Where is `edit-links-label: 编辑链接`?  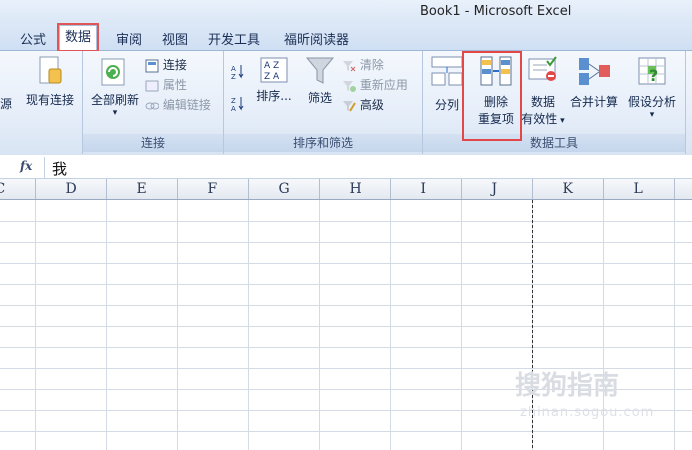 edit-links-label: 编辑链接 is located at coordinates (186, 105).